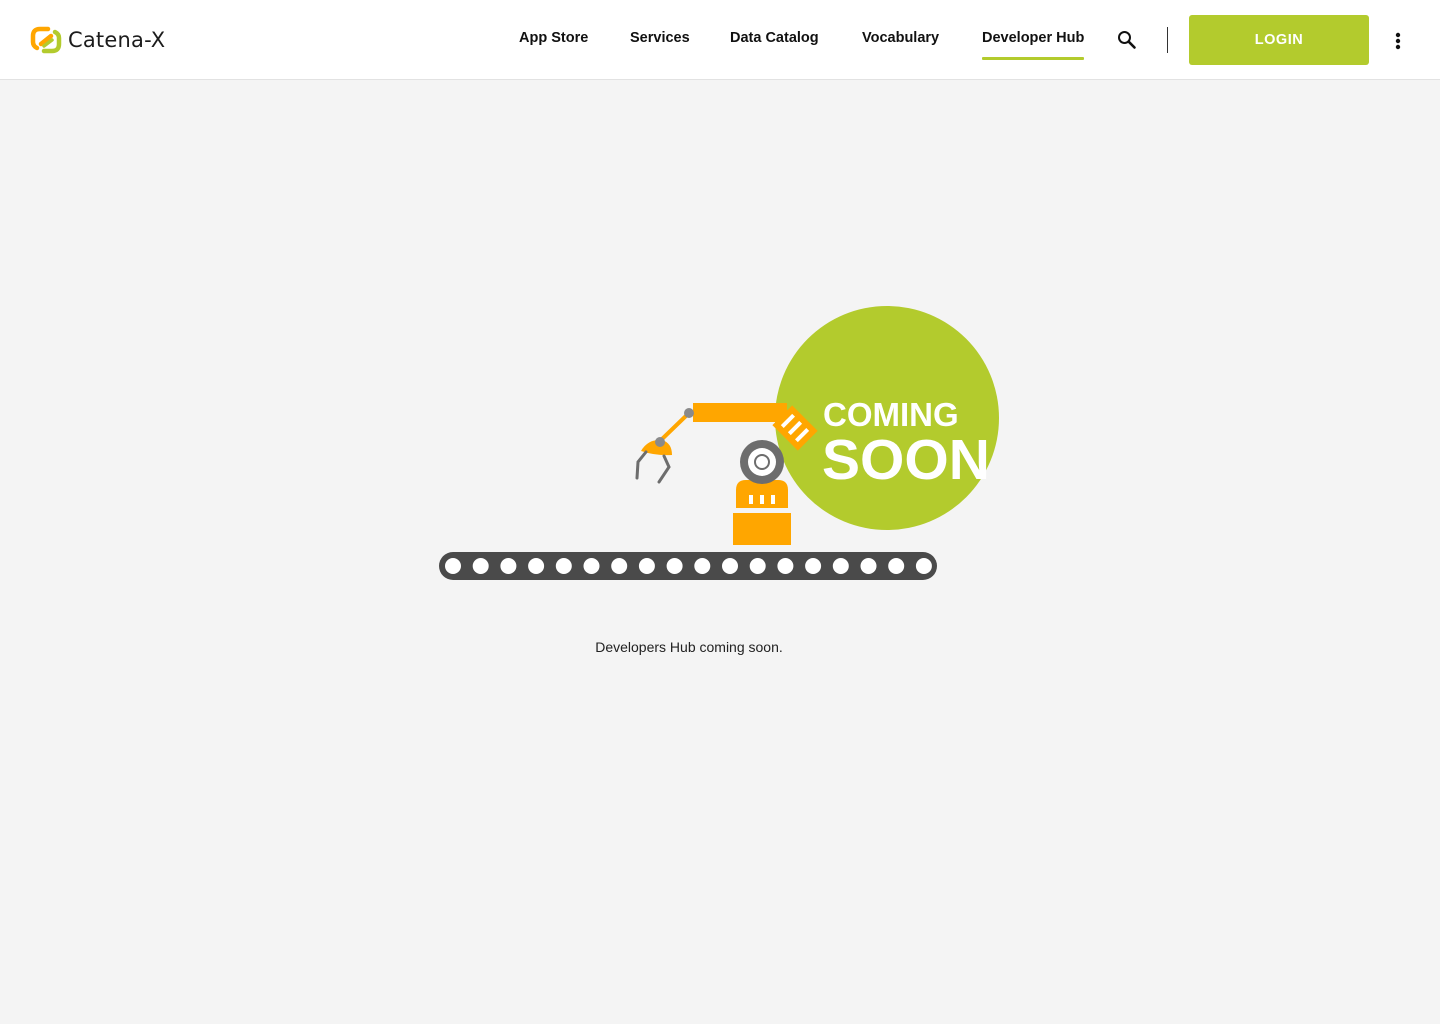  I want to click on more-menu-button, so click(1398, 41).